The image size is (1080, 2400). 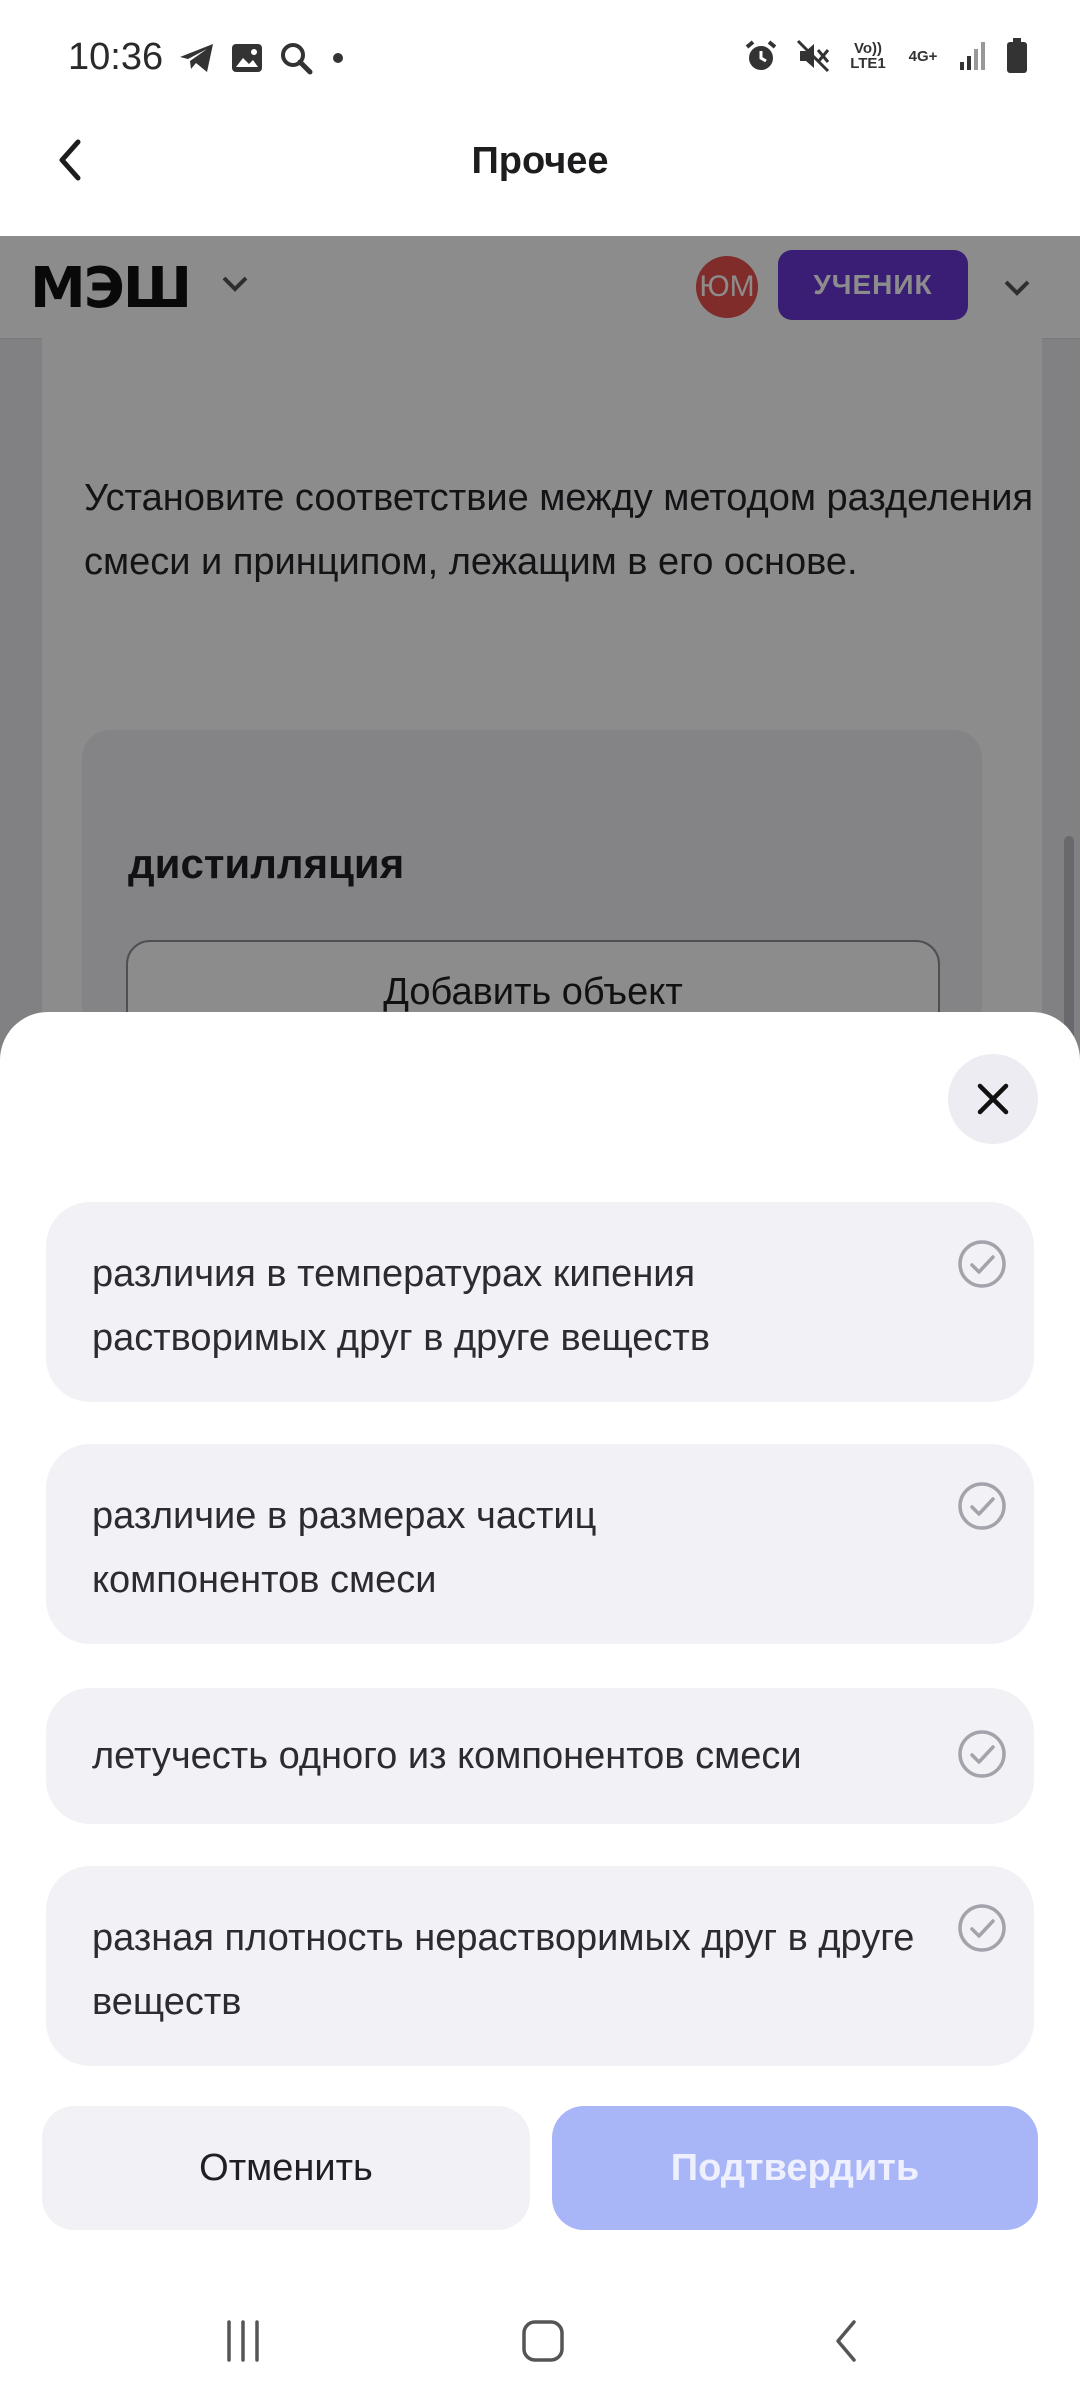 What do you see at coordinates (795, 2168) in the screenshot?
I see `confirm-button: Подтвердить` at bounding box center [795, 2168].